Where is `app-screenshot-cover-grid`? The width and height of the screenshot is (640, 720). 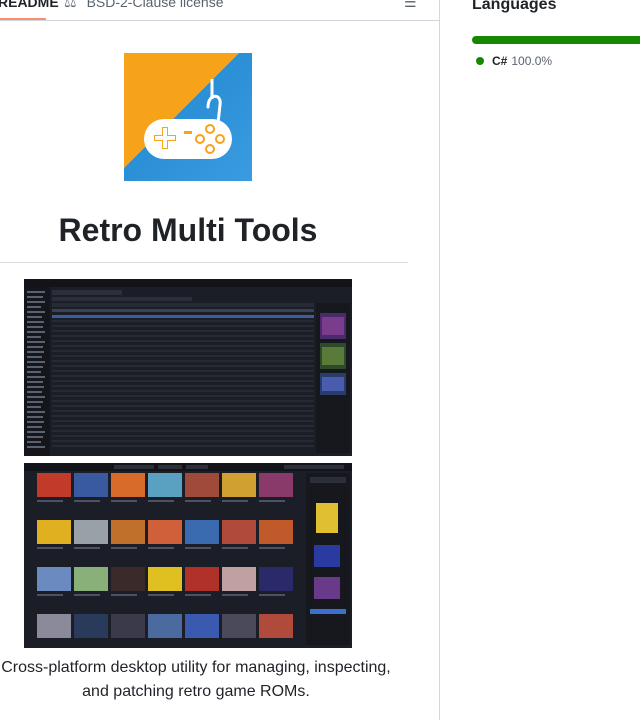
app-screenshot-cover-grid is located at coordinates (188, 555).